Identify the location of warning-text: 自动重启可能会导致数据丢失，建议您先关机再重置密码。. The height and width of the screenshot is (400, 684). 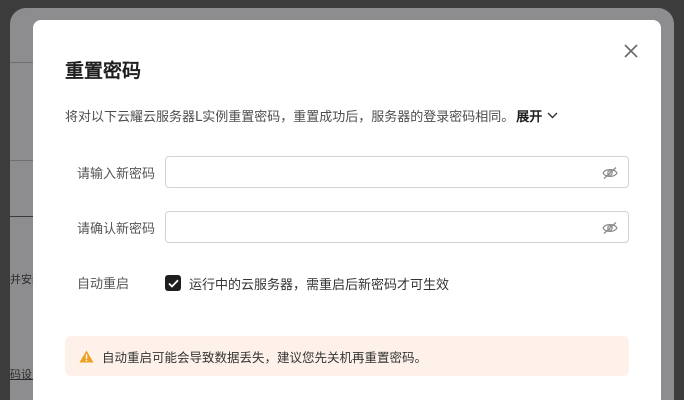
(265, 357).